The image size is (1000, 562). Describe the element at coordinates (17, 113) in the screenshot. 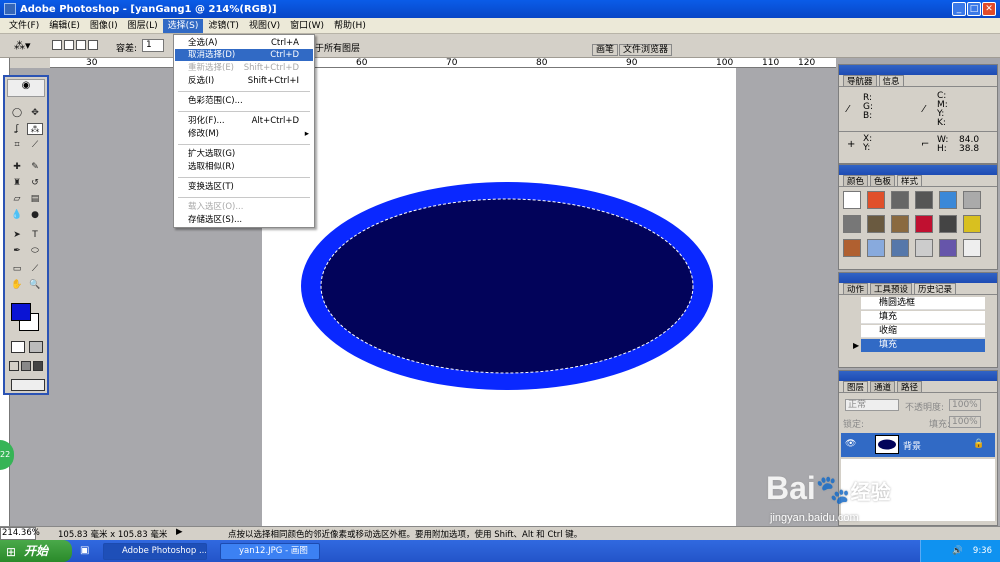

I see `marquee-icon: ◯` at that location.